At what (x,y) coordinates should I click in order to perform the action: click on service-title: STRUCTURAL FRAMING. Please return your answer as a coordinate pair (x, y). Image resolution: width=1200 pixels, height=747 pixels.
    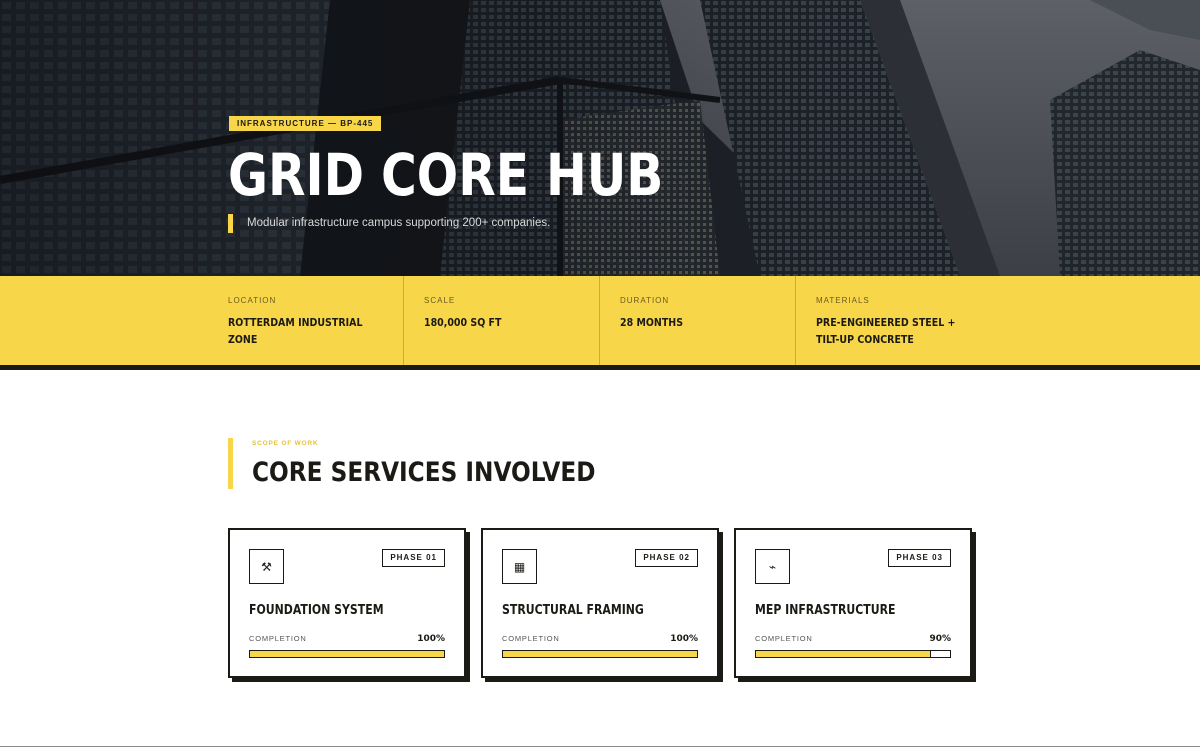
    Looking at the image, I should click on (573, 610).